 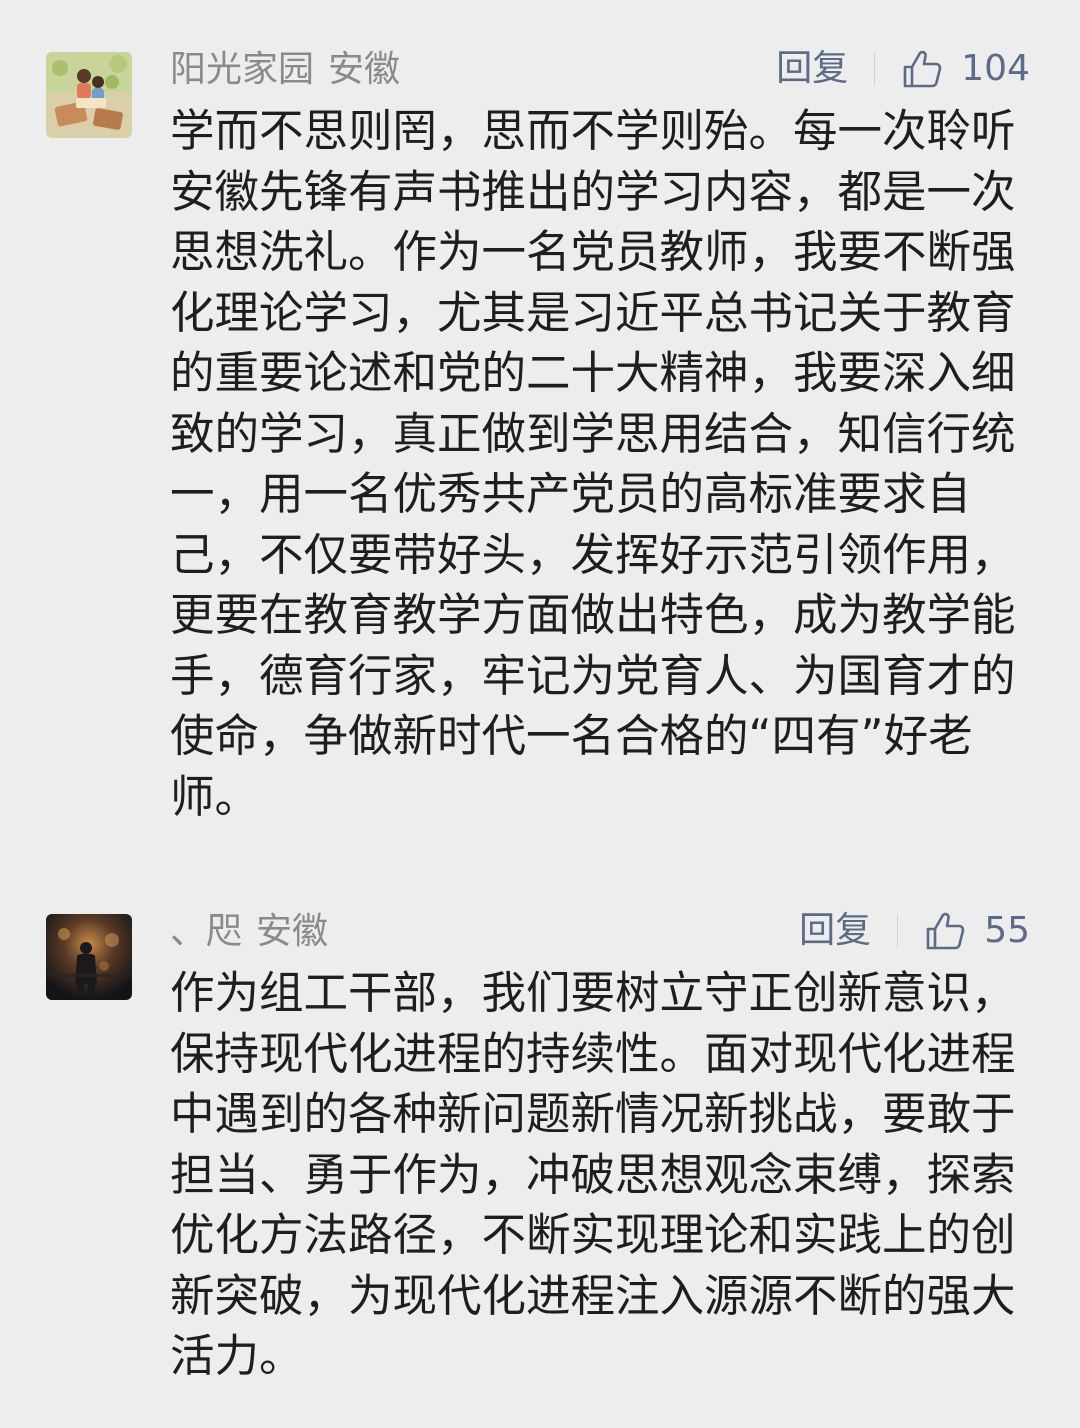 What do you see at coordinates (600, 931) in the screenshot?
I see `comment-header: 、咫 安徽 回复 55` at bounding box center [600, 931].